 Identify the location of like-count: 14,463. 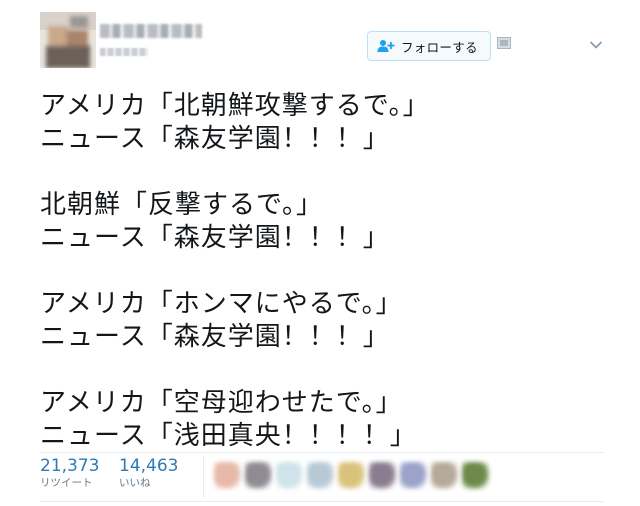
(149, 466).